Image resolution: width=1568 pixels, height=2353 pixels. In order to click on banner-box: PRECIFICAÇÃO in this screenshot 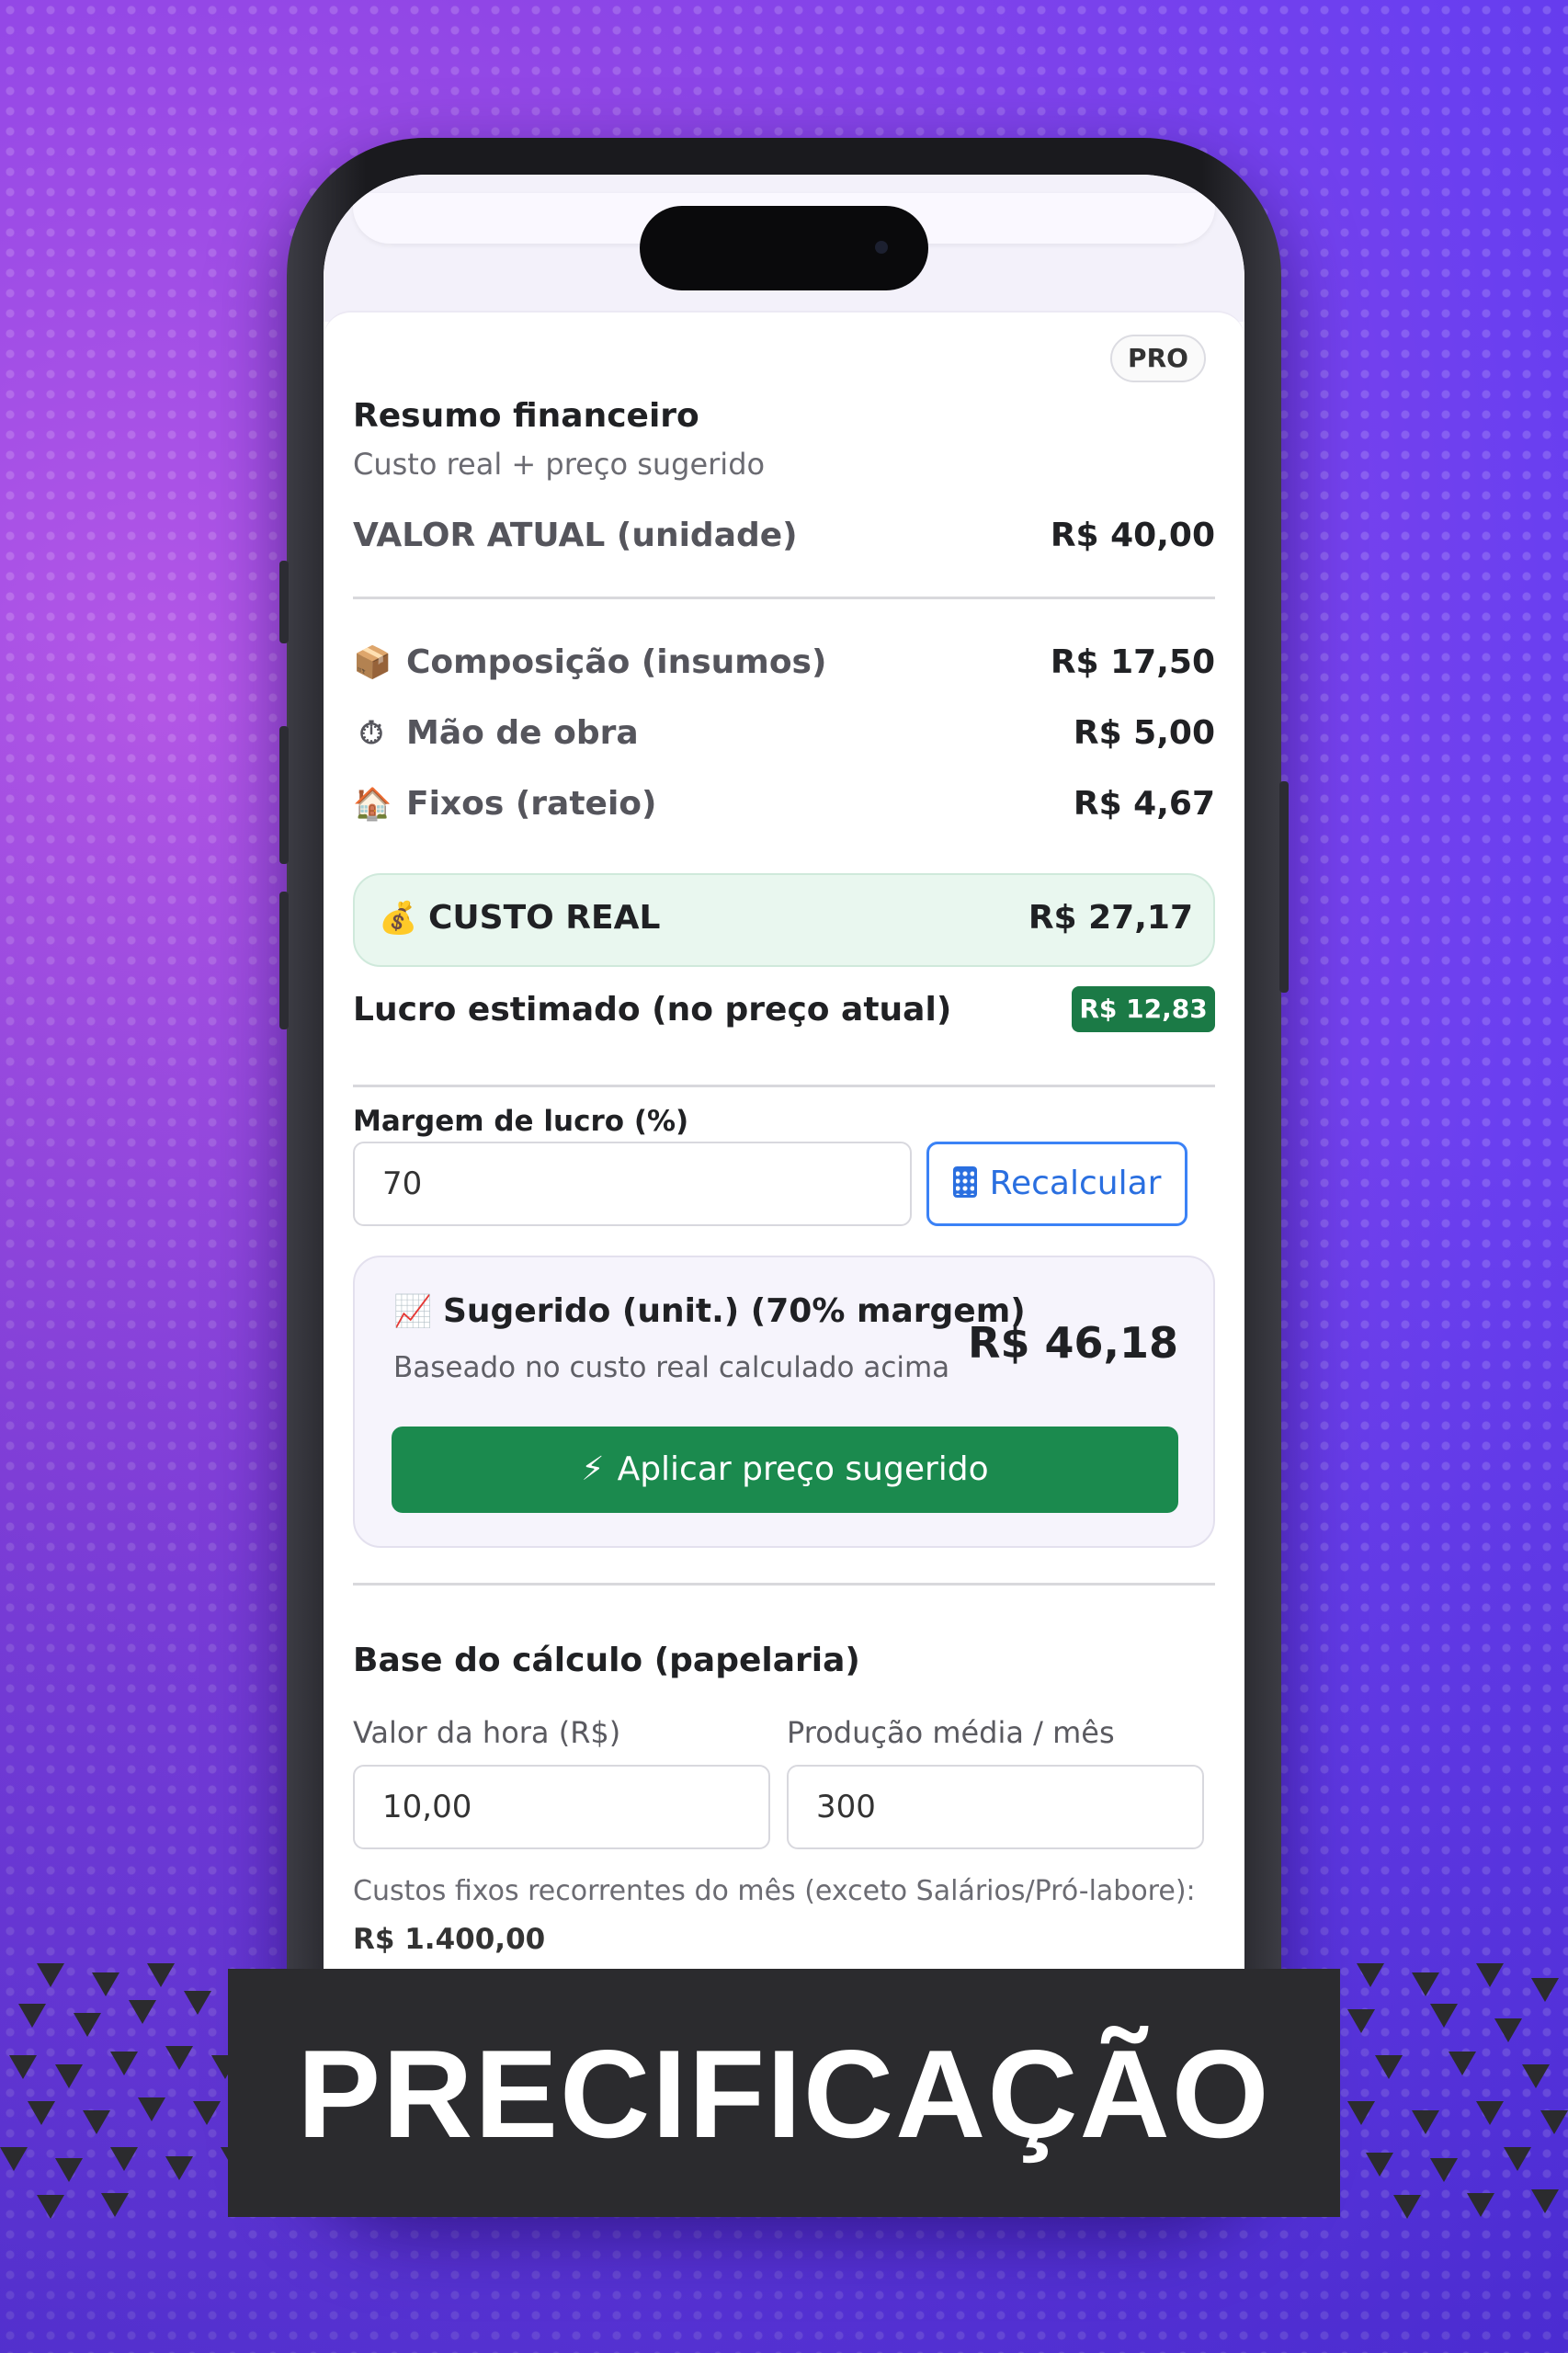, I will do `click(784, 2093)`.